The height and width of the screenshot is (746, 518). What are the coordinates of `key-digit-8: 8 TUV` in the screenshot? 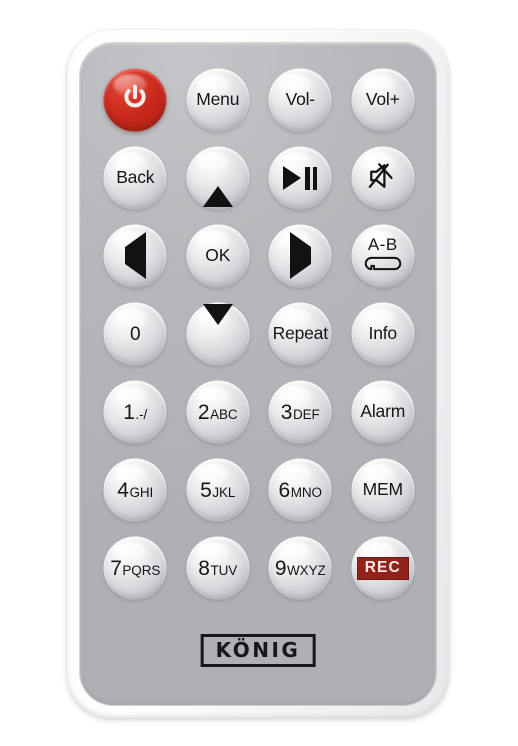 It's located at (218, 568).